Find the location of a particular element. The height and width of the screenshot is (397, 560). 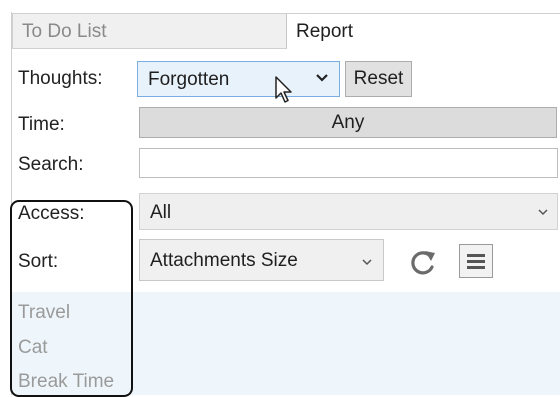

list-item: Travel is located at coordinates (44, 313).